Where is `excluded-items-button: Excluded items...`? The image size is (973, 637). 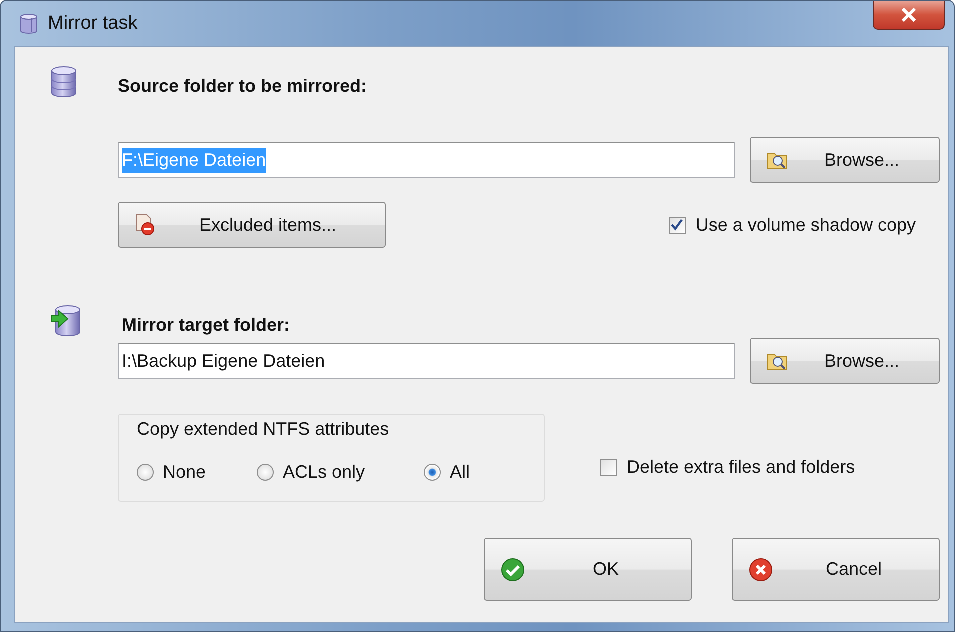
excluded-items-button: Excluded items... is located at coordinates (252, 225).